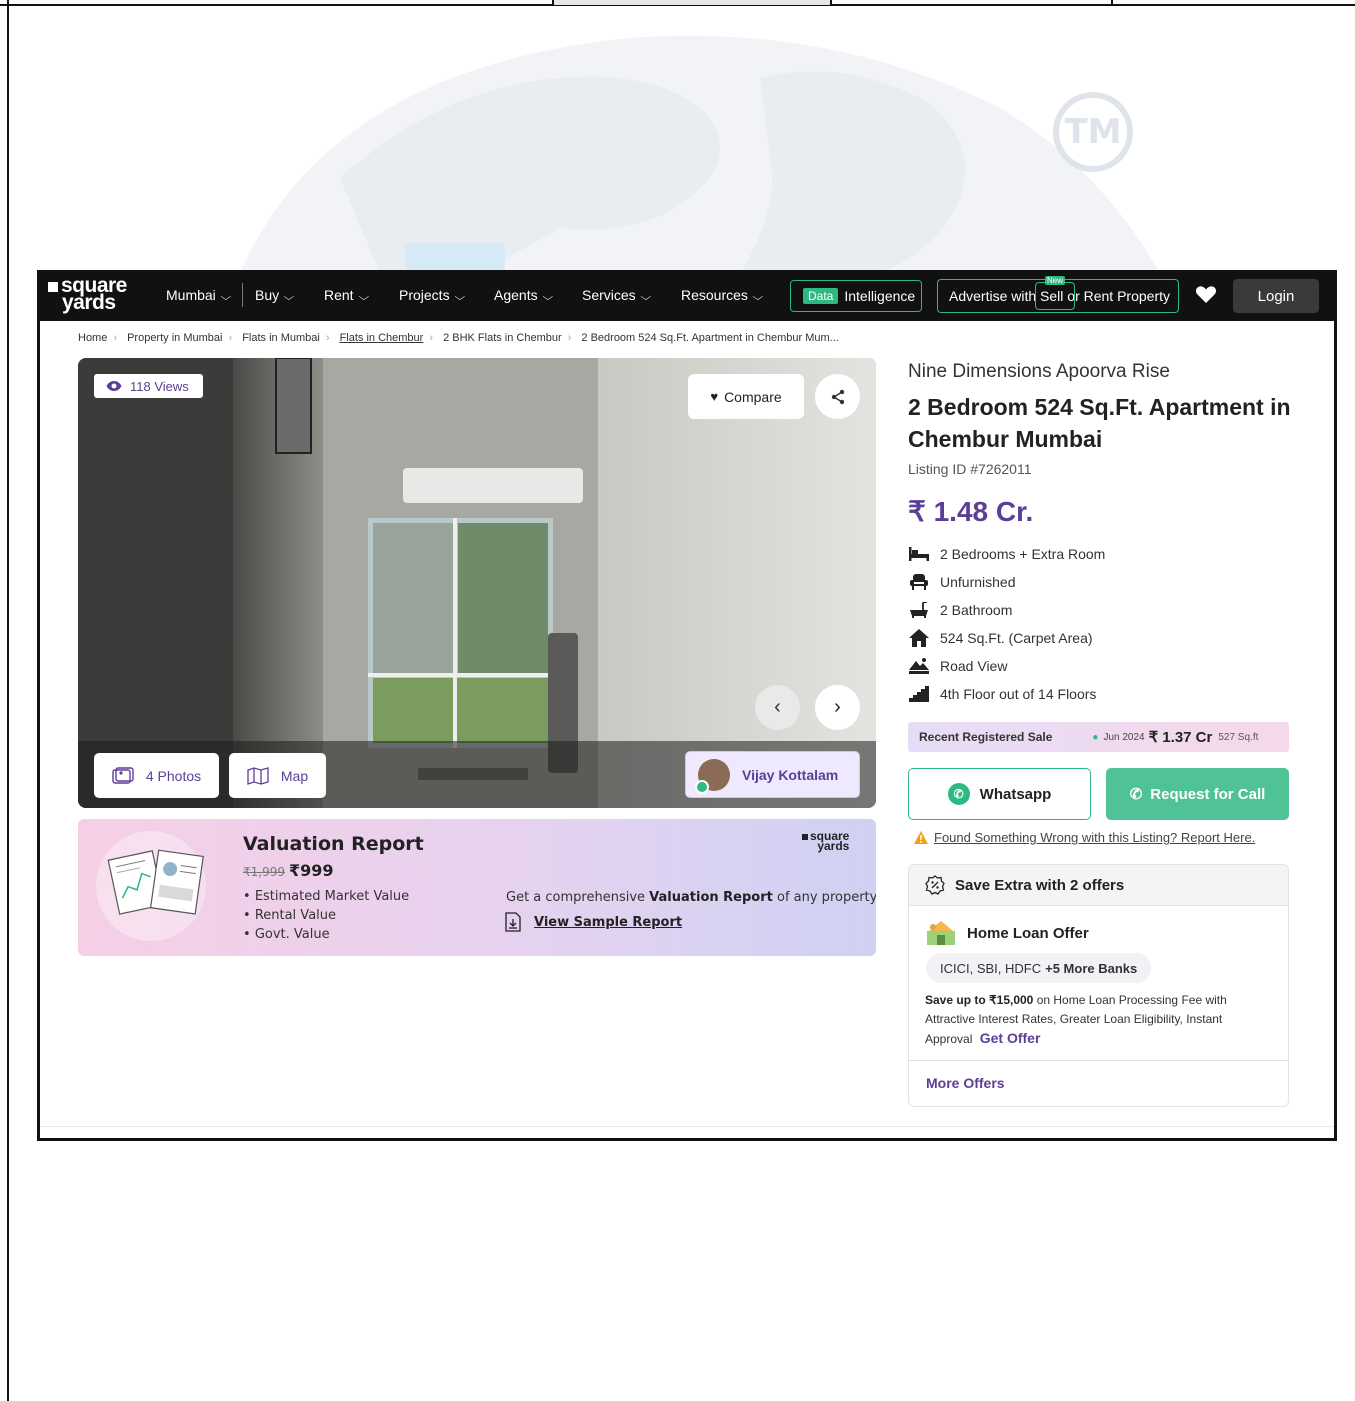 The width and height of the screenshot is (1355, 1401). I want to click on warning-icon, so click(921, 837).